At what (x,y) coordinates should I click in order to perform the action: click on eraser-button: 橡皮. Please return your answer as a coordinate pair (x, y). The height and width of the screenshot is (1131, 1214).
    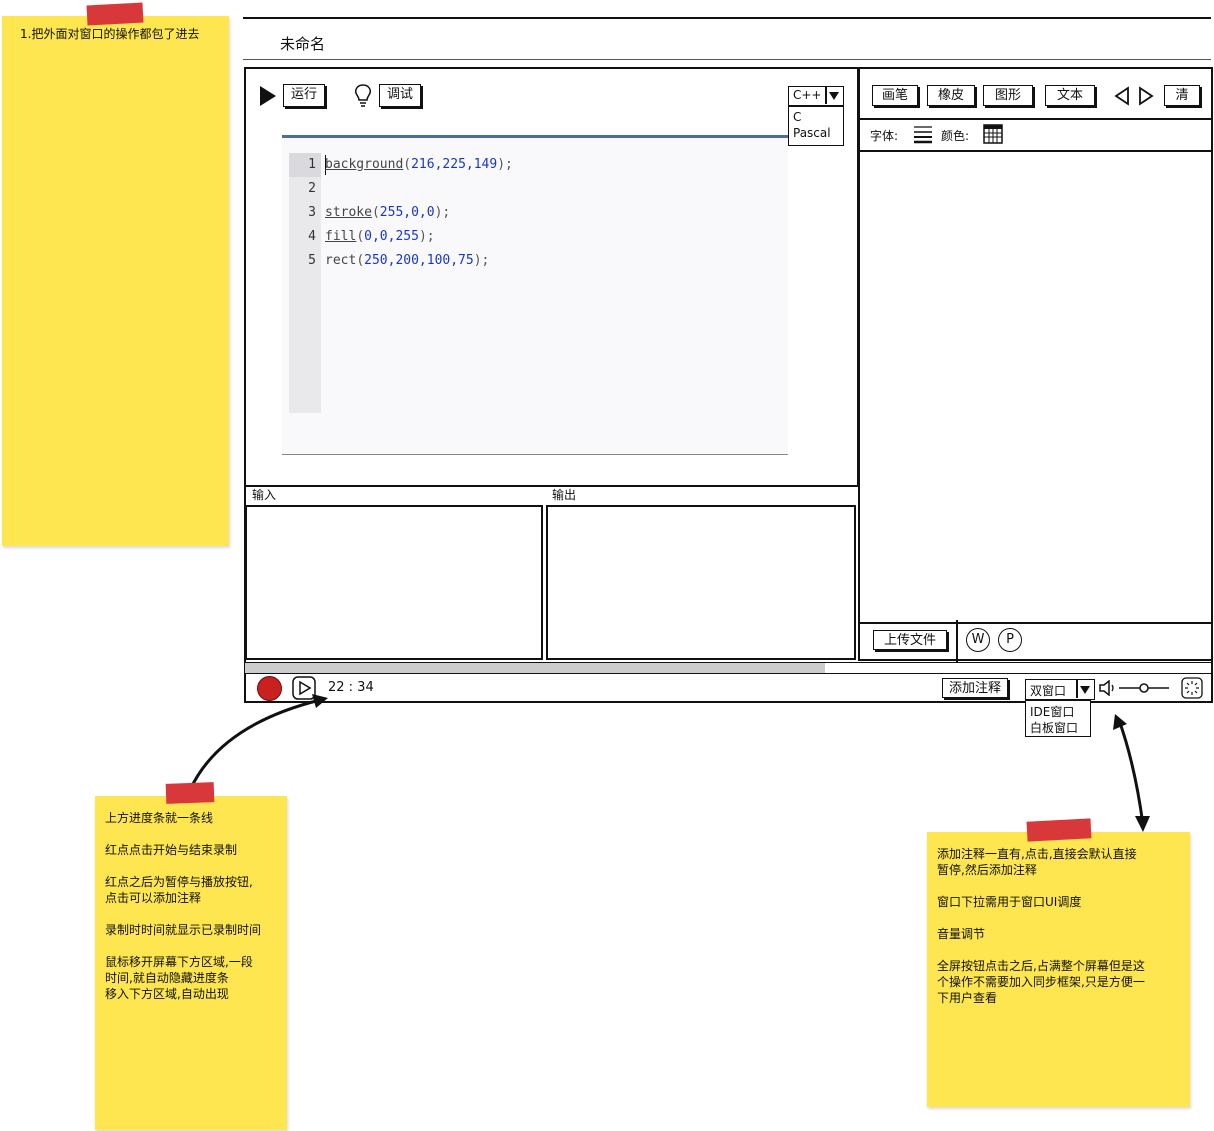
    Looking at the image, I should click on (951, 95).